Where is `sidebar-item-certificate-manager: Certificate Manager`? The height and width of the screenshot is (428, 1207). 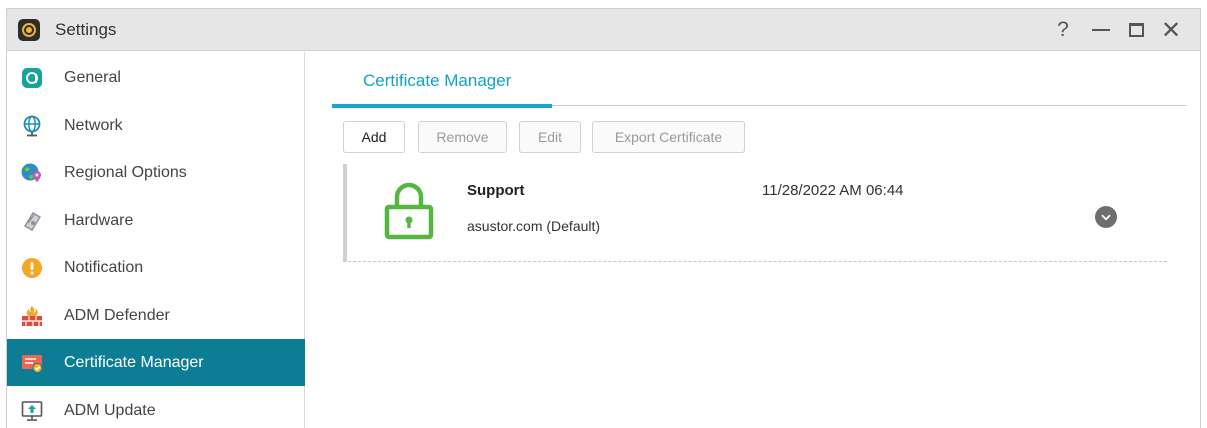
sidebar-item-certificate-manager: Certificate Manager is located at coordinates (156, 362).